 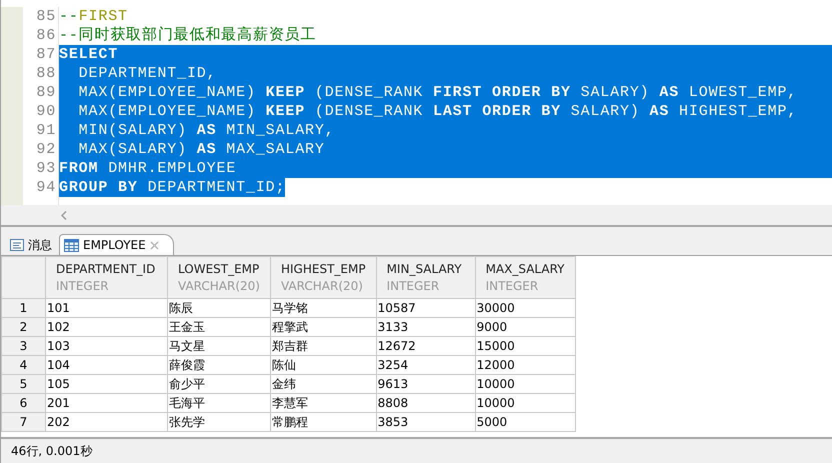 I want to click on table-cell: 陈辰, so click(x=219, y=308).